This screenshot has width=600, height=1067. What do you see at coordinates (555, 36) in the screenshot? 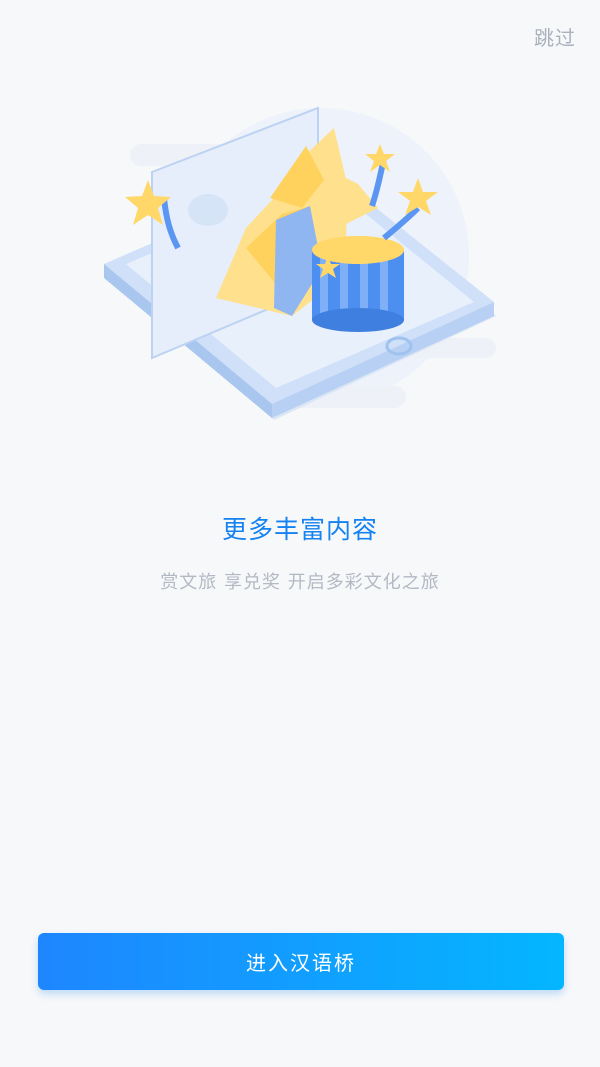
I see `skip-button: 跳过` at bounding box center [555, 36].